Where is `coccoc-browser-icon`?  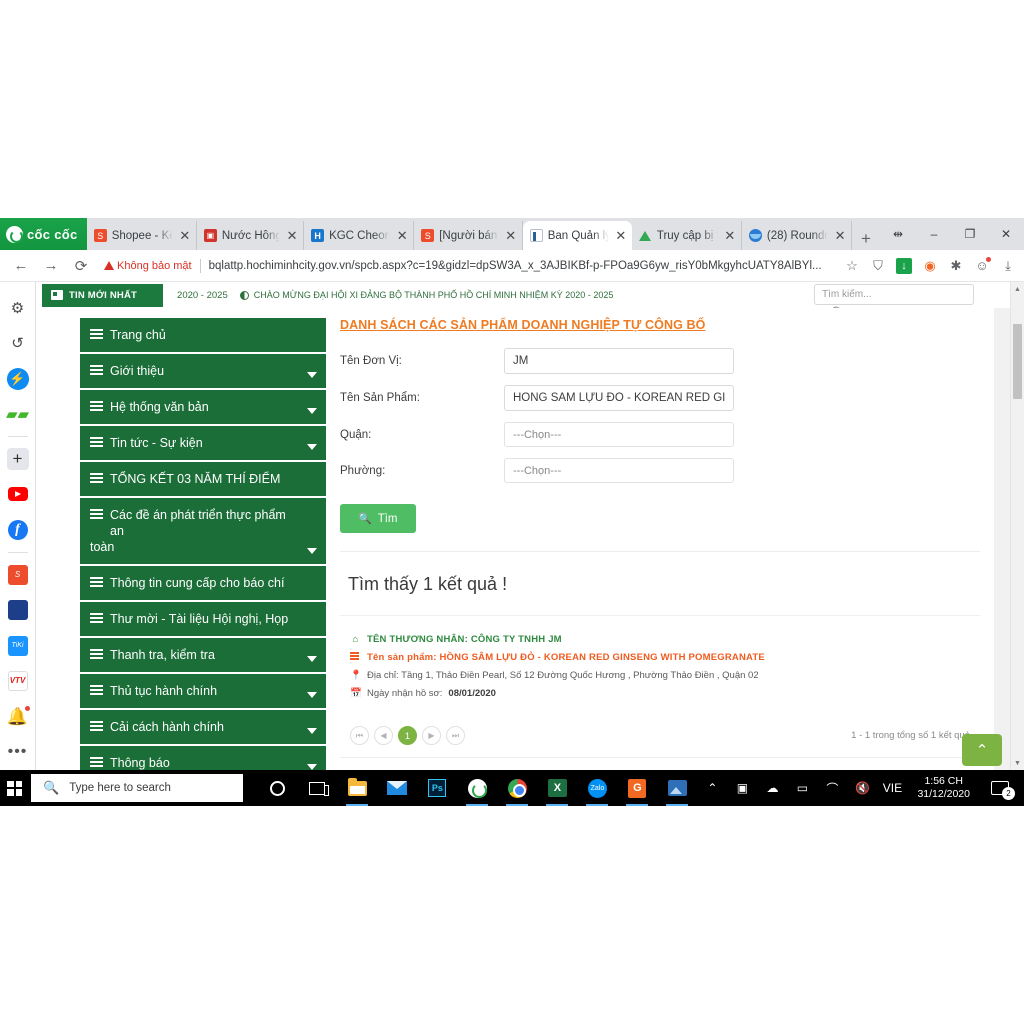 coccoc-browser-icon is located at coordinates (477, 788).